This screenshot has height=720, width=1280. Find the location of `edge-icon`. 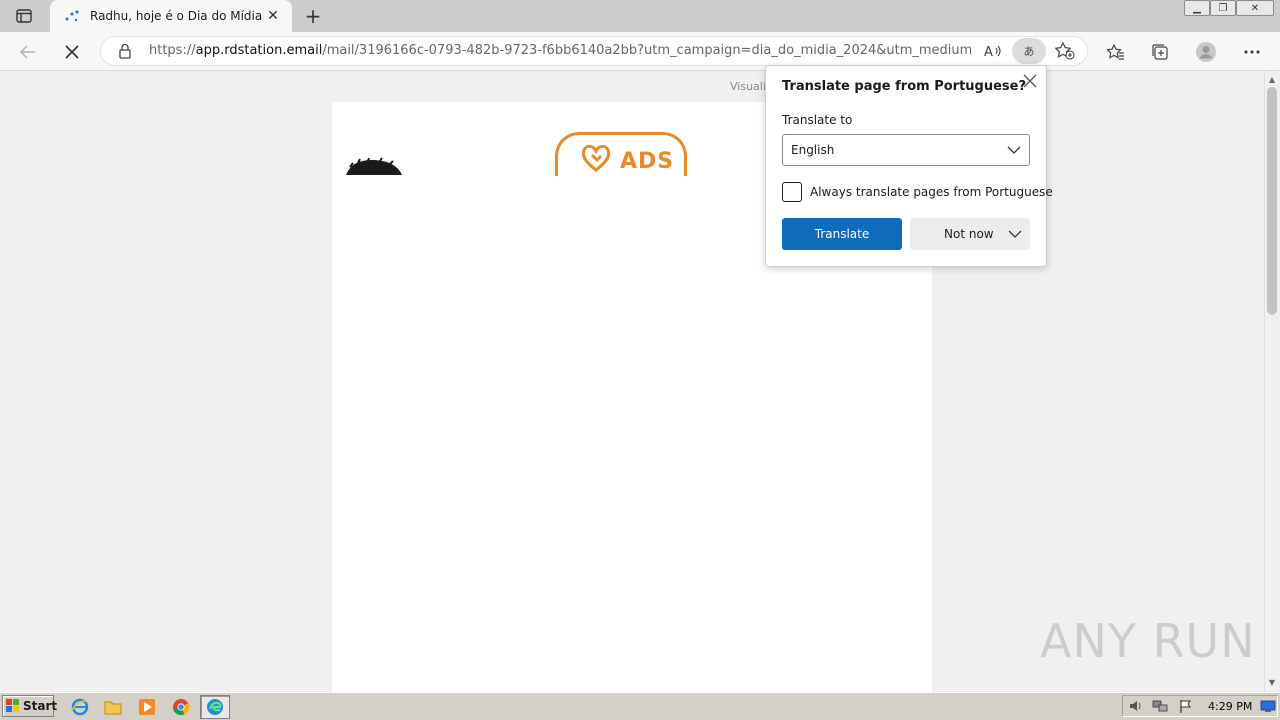

edge-icon is located at coordinates (215, 707).